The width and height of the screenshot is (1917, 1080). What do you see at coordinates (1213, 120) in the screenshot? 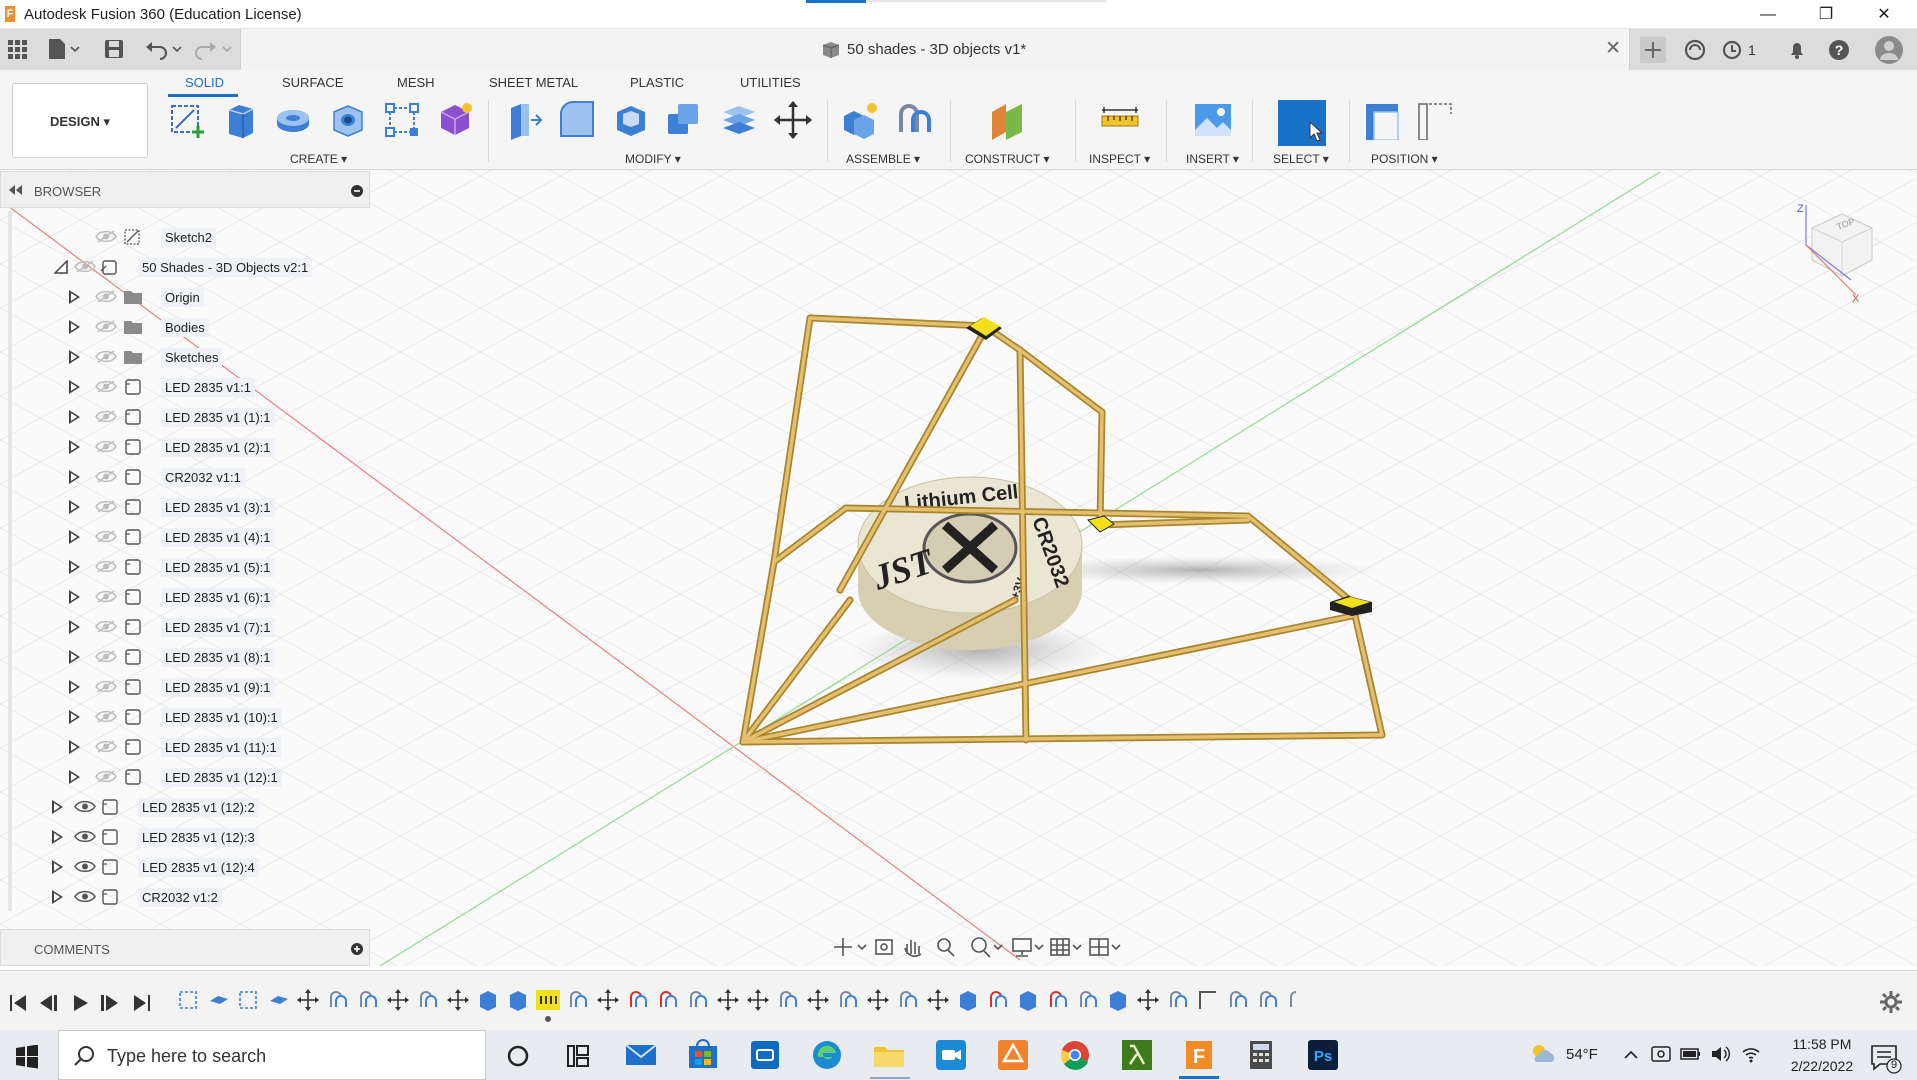
I see `insert-image-icon` at bounding box center [1213, 120].